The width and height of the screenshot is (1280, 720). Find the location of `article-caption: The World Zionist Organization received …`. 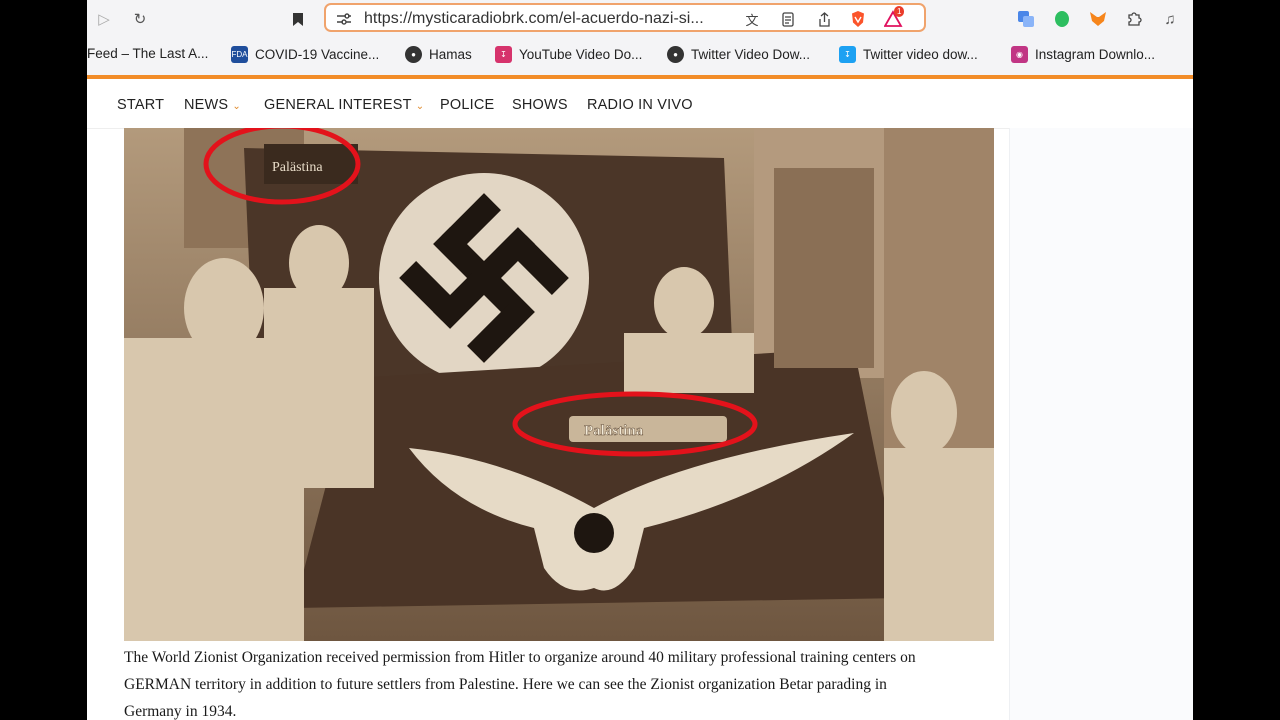

article-caption: The World Zionist Organization received … is located at coordinates (564, 682).